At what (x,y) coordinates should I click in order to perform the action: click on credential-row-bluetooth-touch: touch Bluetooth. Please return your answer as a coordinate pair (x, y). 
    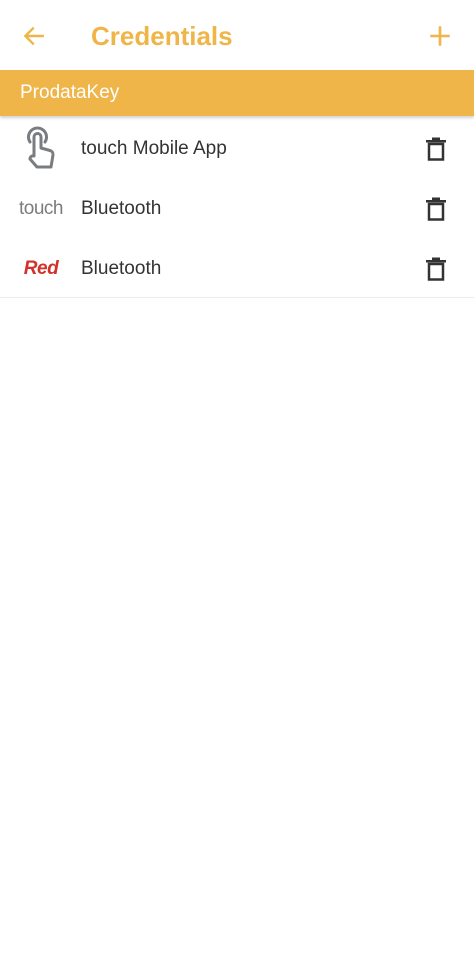
    Looking at the image, I should click on (237, 209).